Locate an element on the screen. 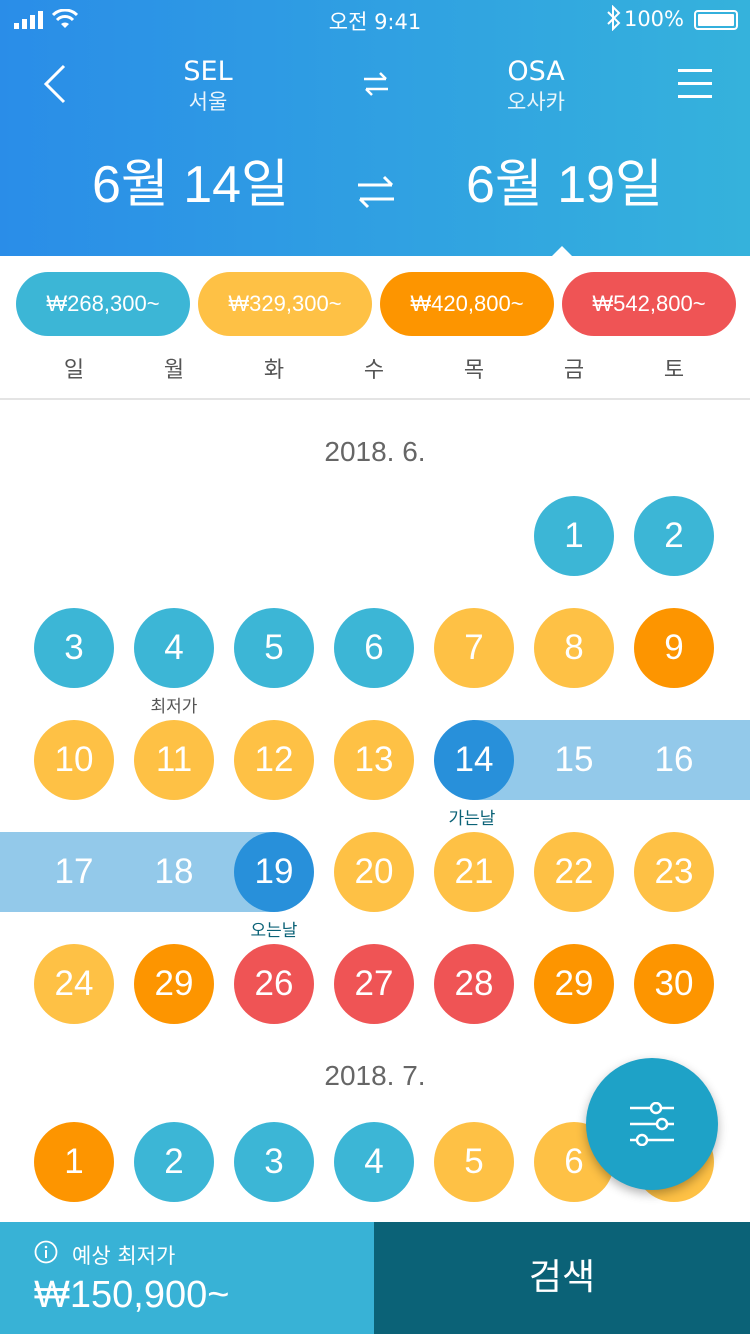 The image size is (750, 1334). calendar-day: 27 is located at coordinates (374, 984).